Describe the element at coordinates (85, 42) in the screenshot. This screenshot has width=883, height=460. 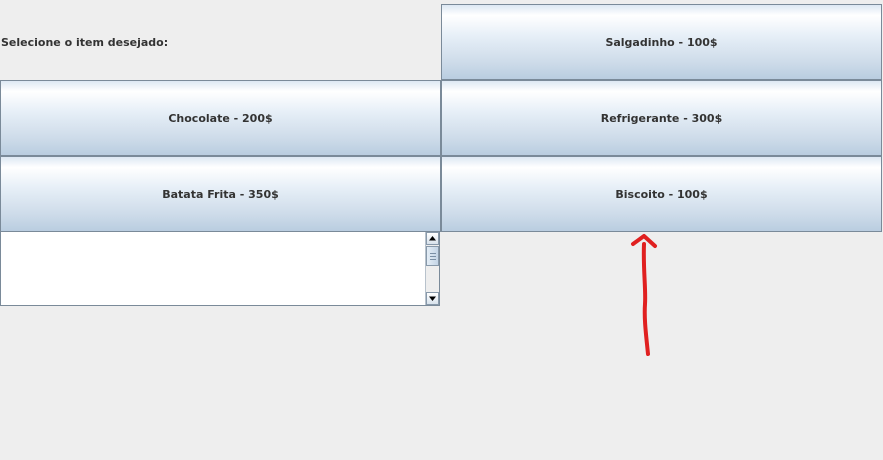
I see `select-item-label: Selecione o item desejado:` at that location.